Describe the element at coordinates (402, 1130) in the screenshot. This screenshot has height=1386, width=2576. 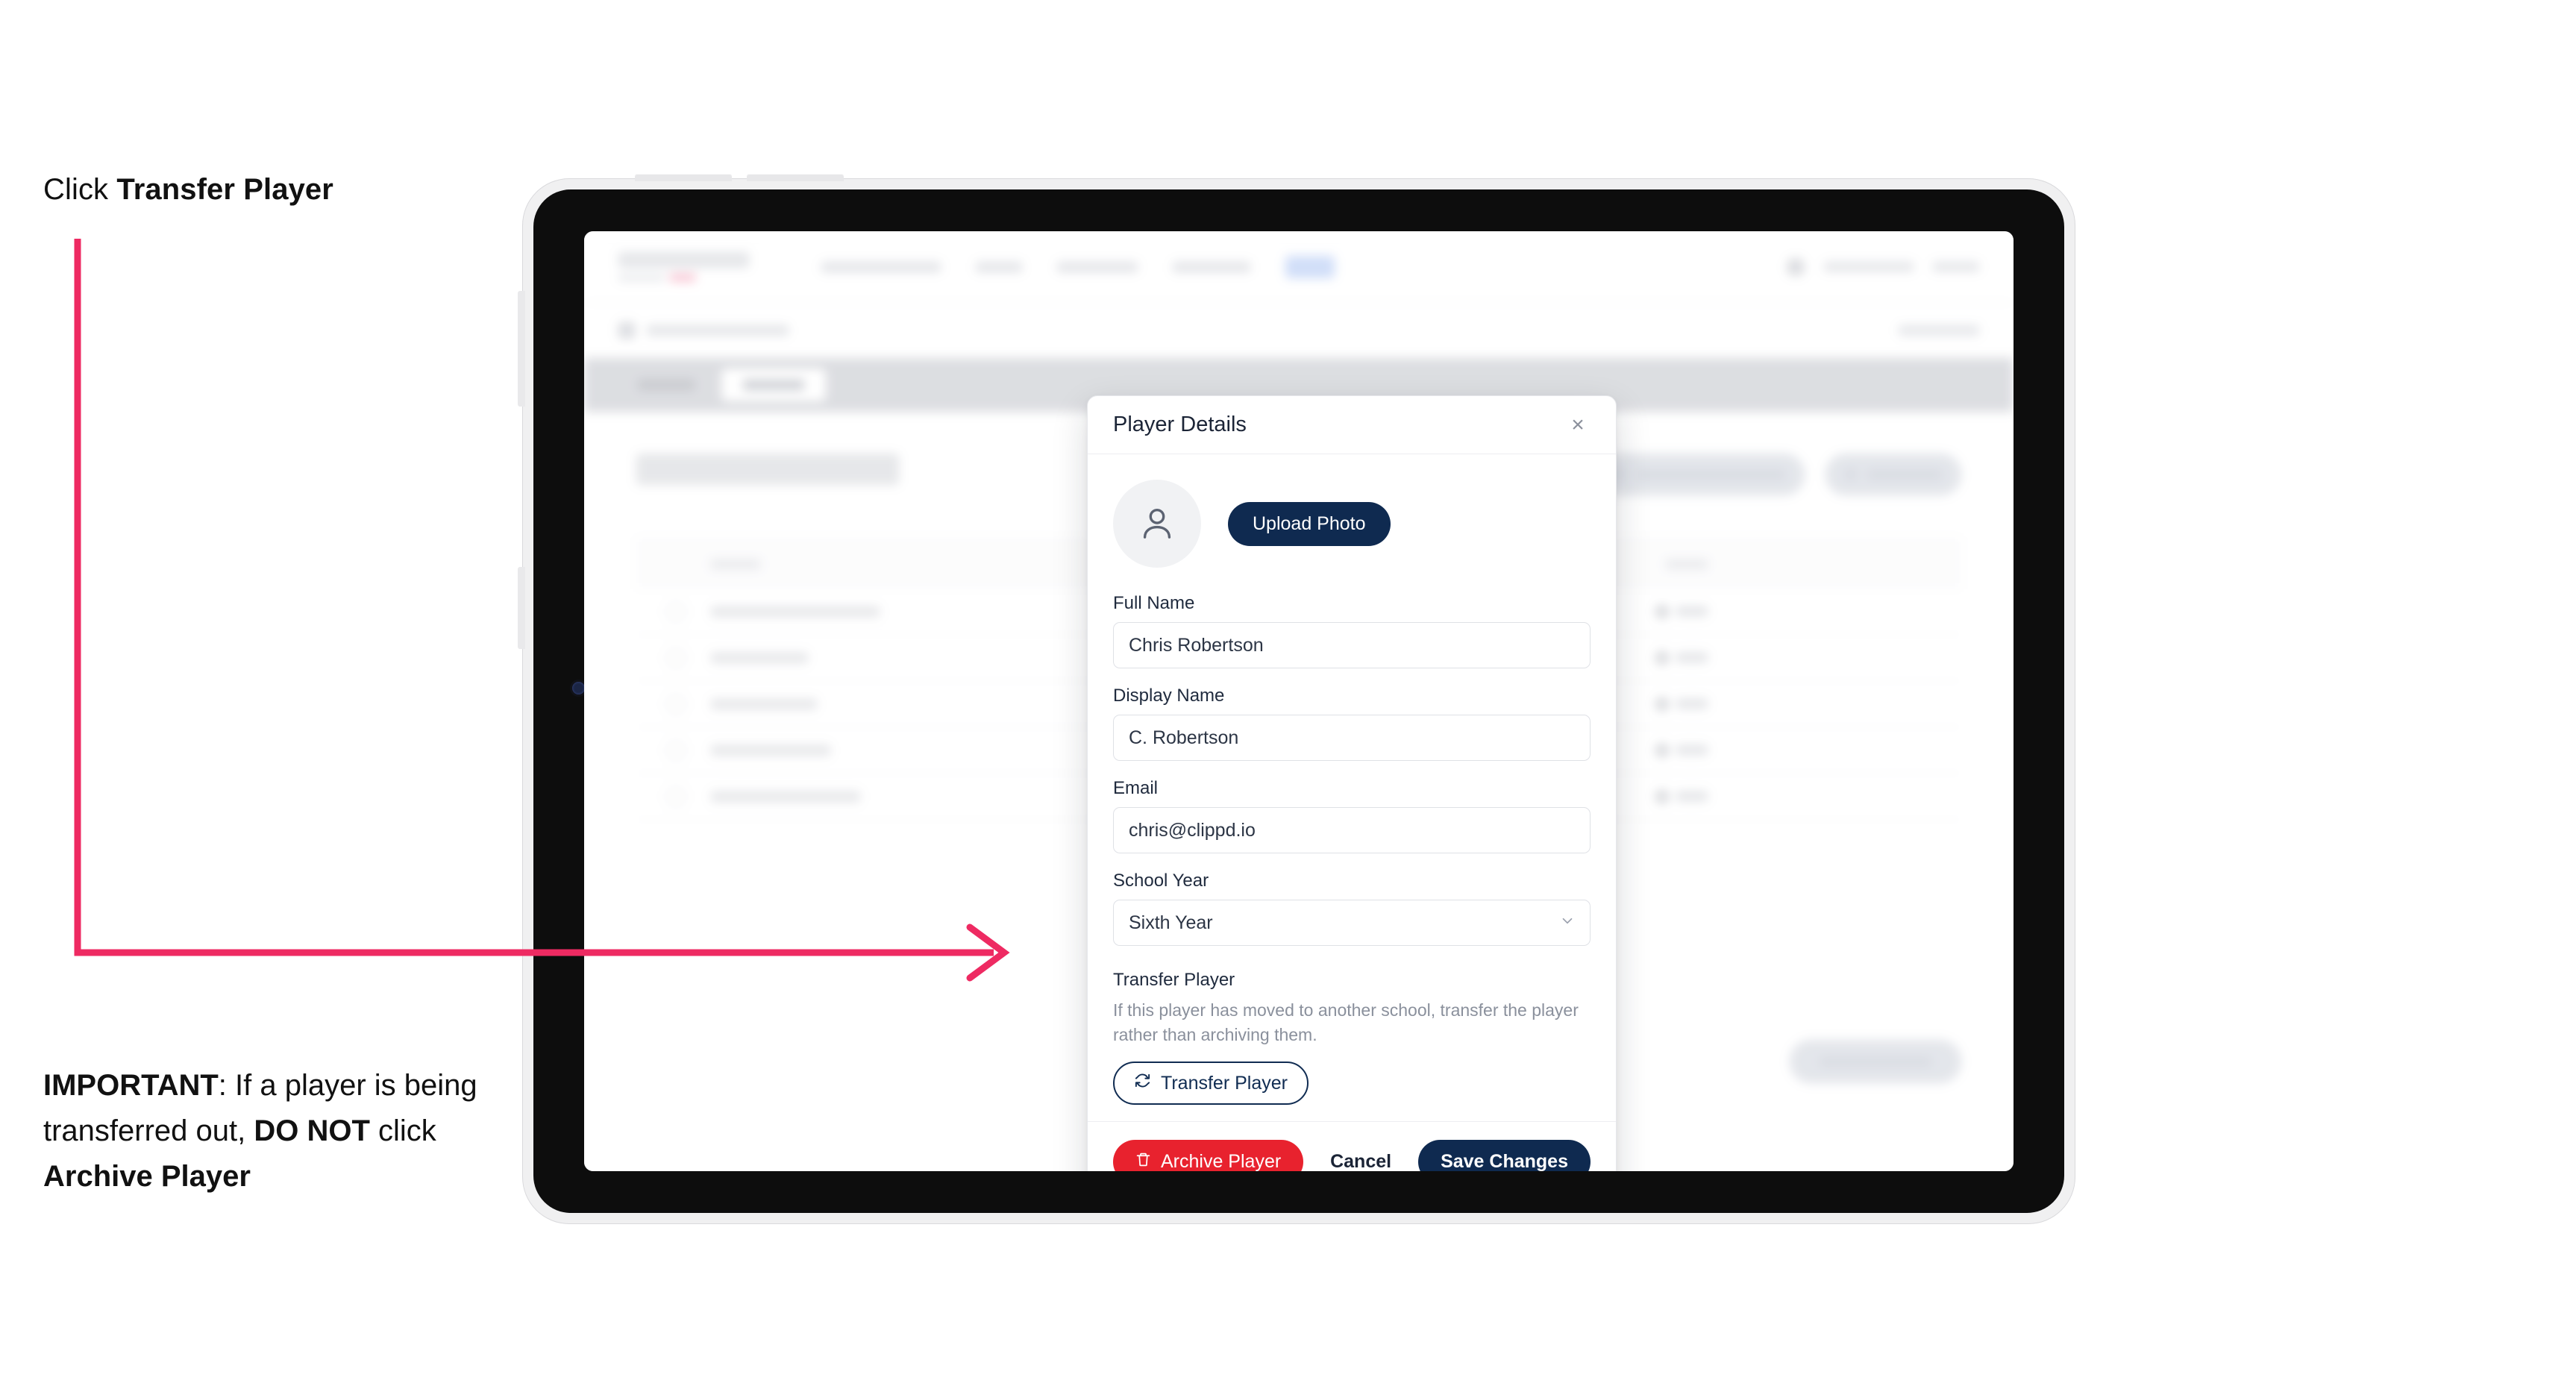
I see `annotation-bottom-mid2: click` at that location.